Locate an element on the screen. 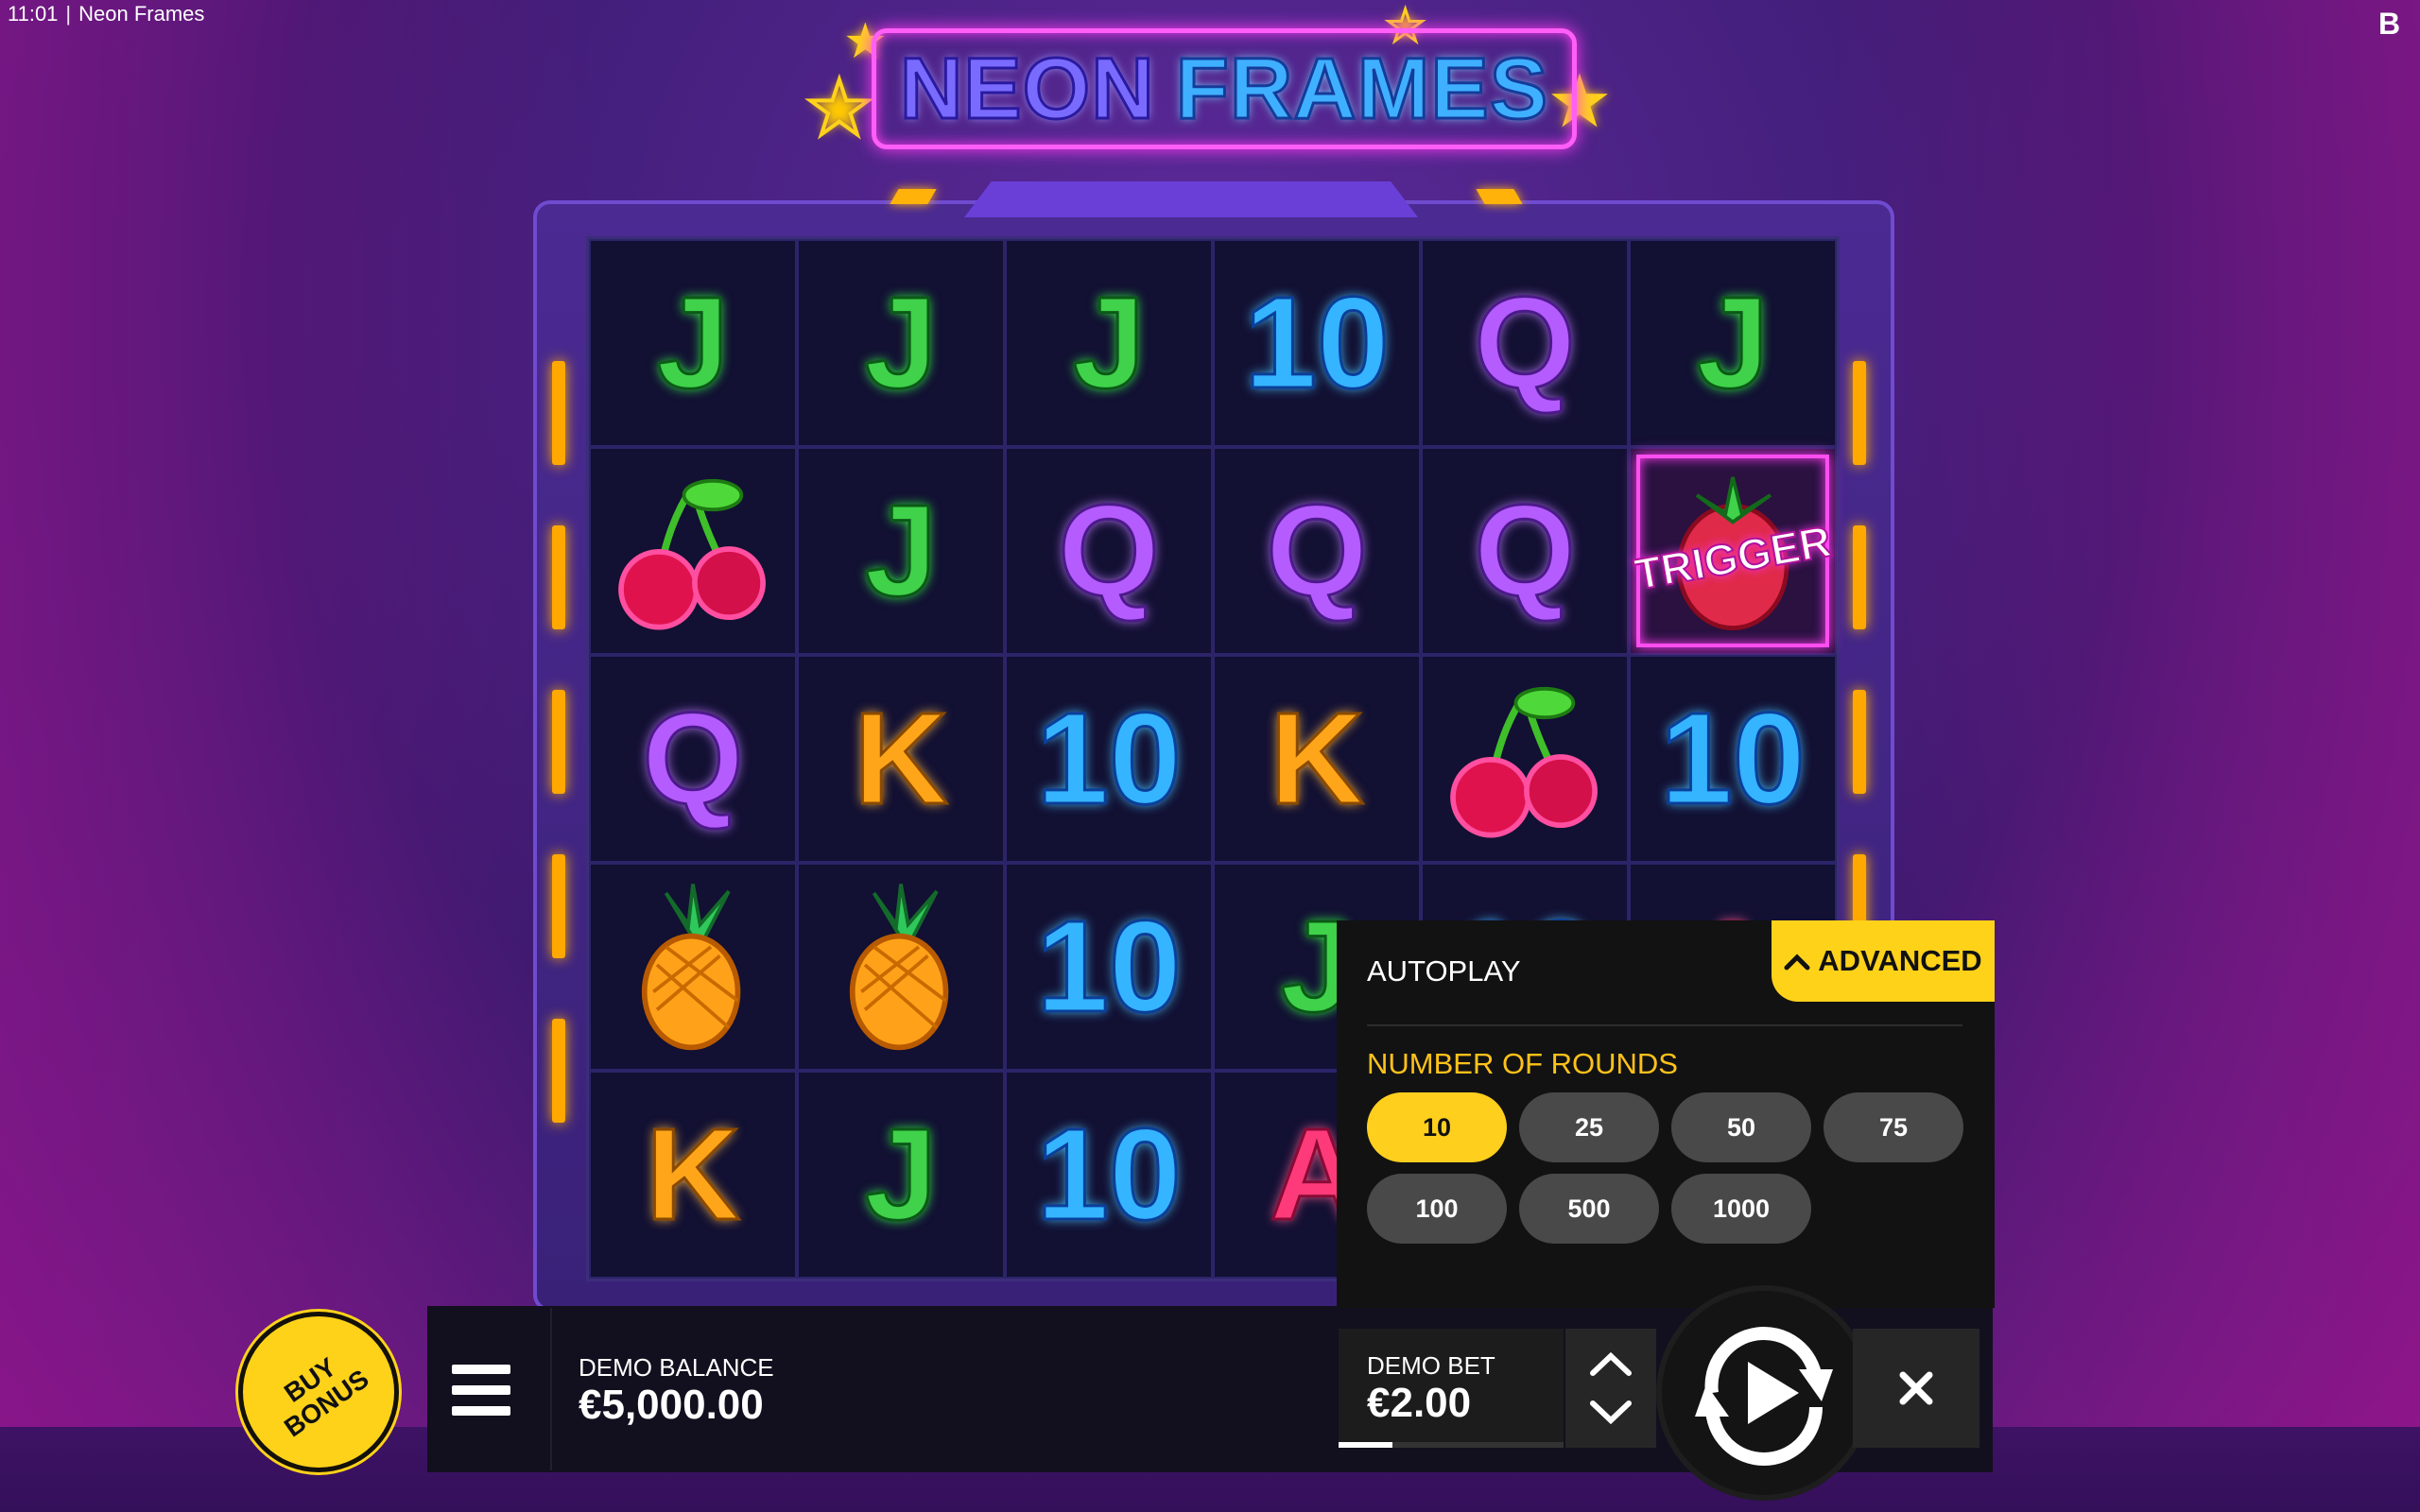 Image resolution: width=2420 pixels, height=1512 pixels. status-time: 11:01 is located at coordinates (33, 14).